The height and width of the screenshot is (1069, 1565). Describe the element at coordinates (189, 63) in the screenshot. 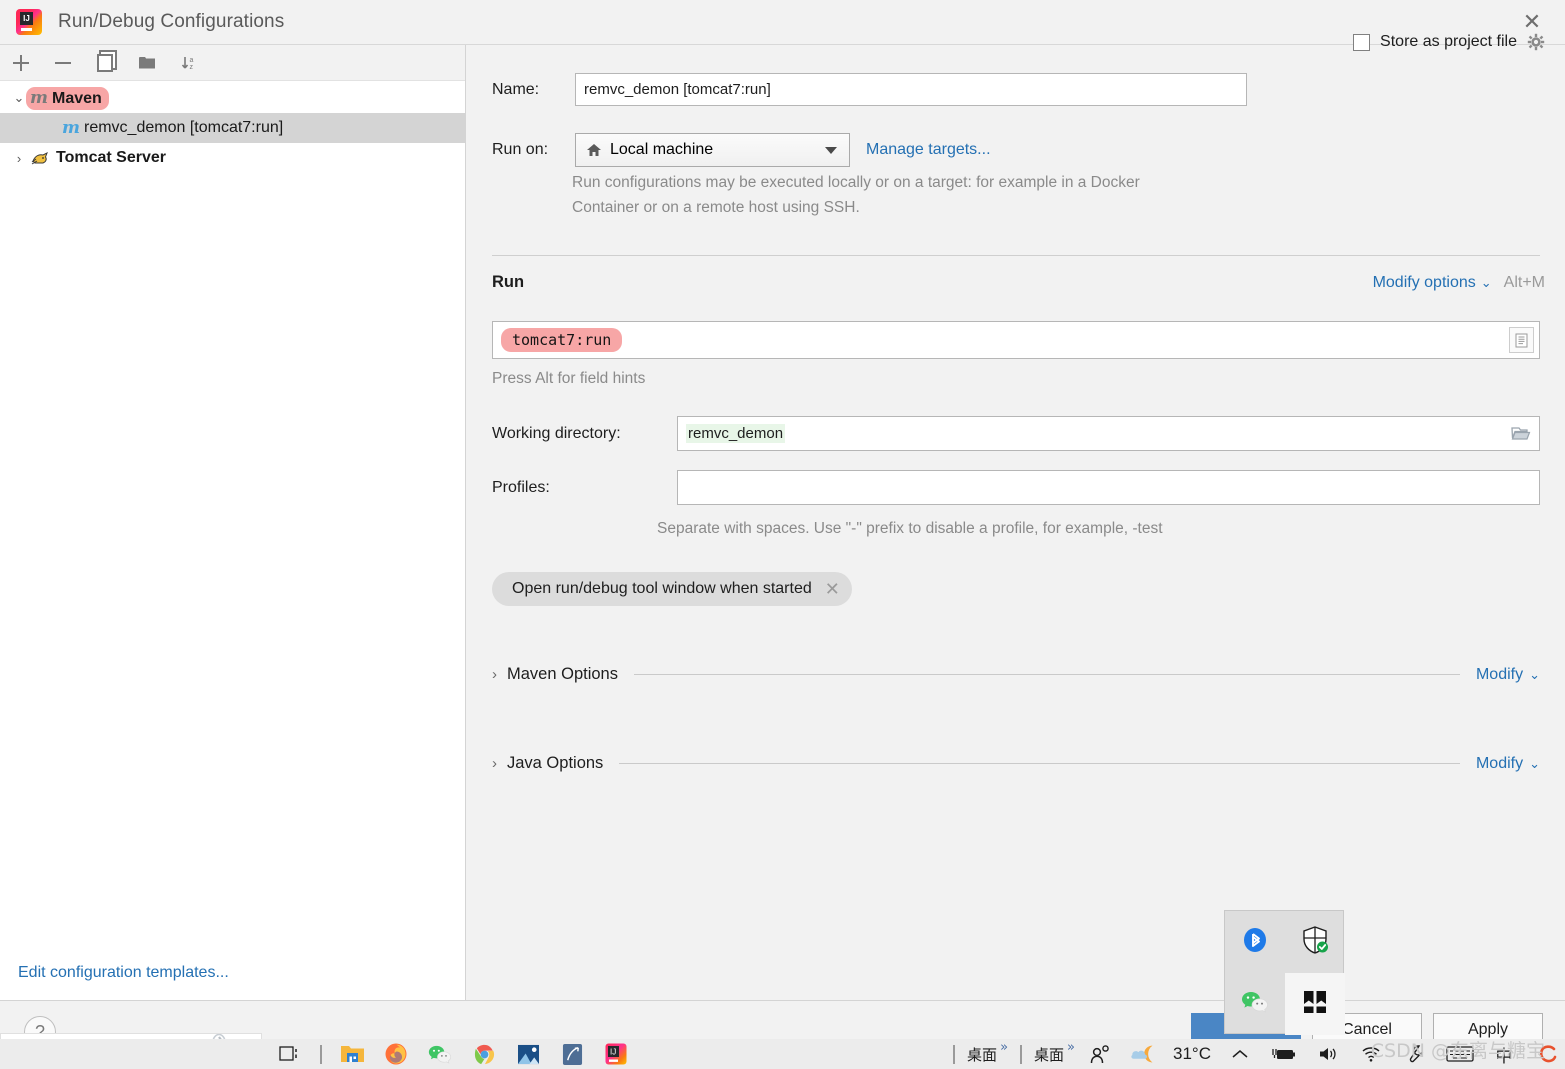

I see `sort-alpha-icon: a z` at that location.